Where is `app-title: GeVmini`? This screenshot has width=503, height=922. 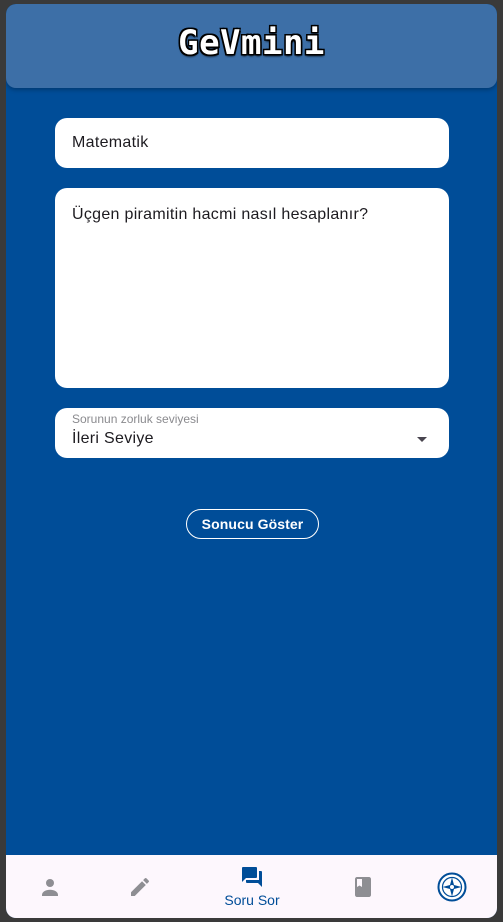
app-title: GeVmini is located at coordinates (251, 43).